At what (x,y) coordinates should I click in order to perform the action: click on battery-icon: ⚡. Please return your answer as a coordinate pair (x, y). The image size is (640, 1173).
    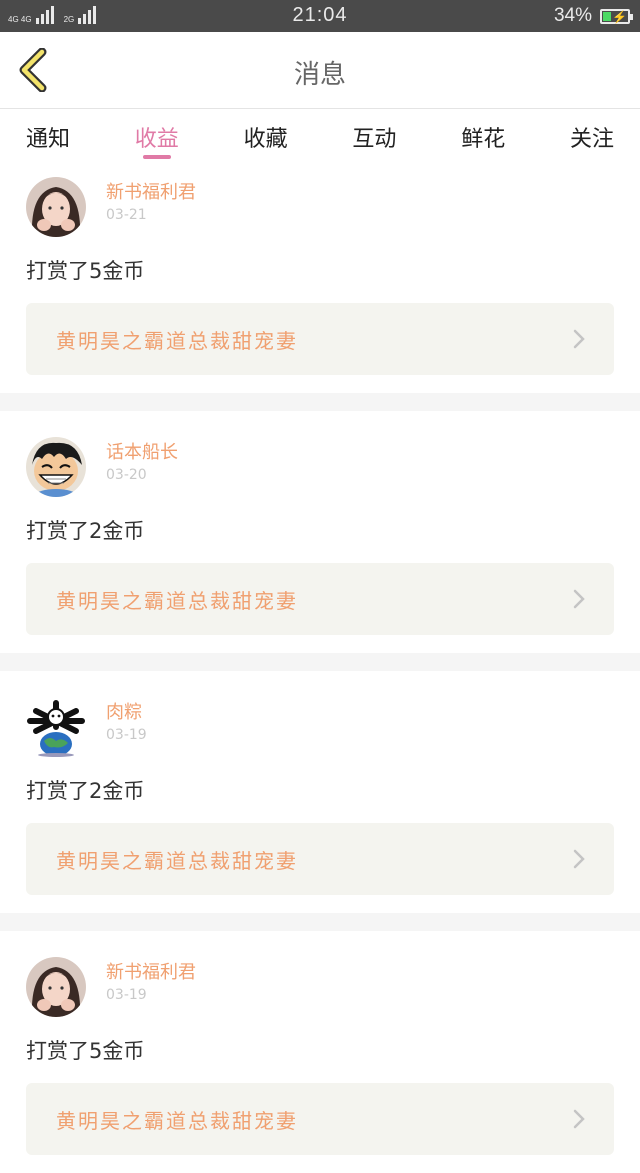
    Looking at the image, I should click on (616, 16).